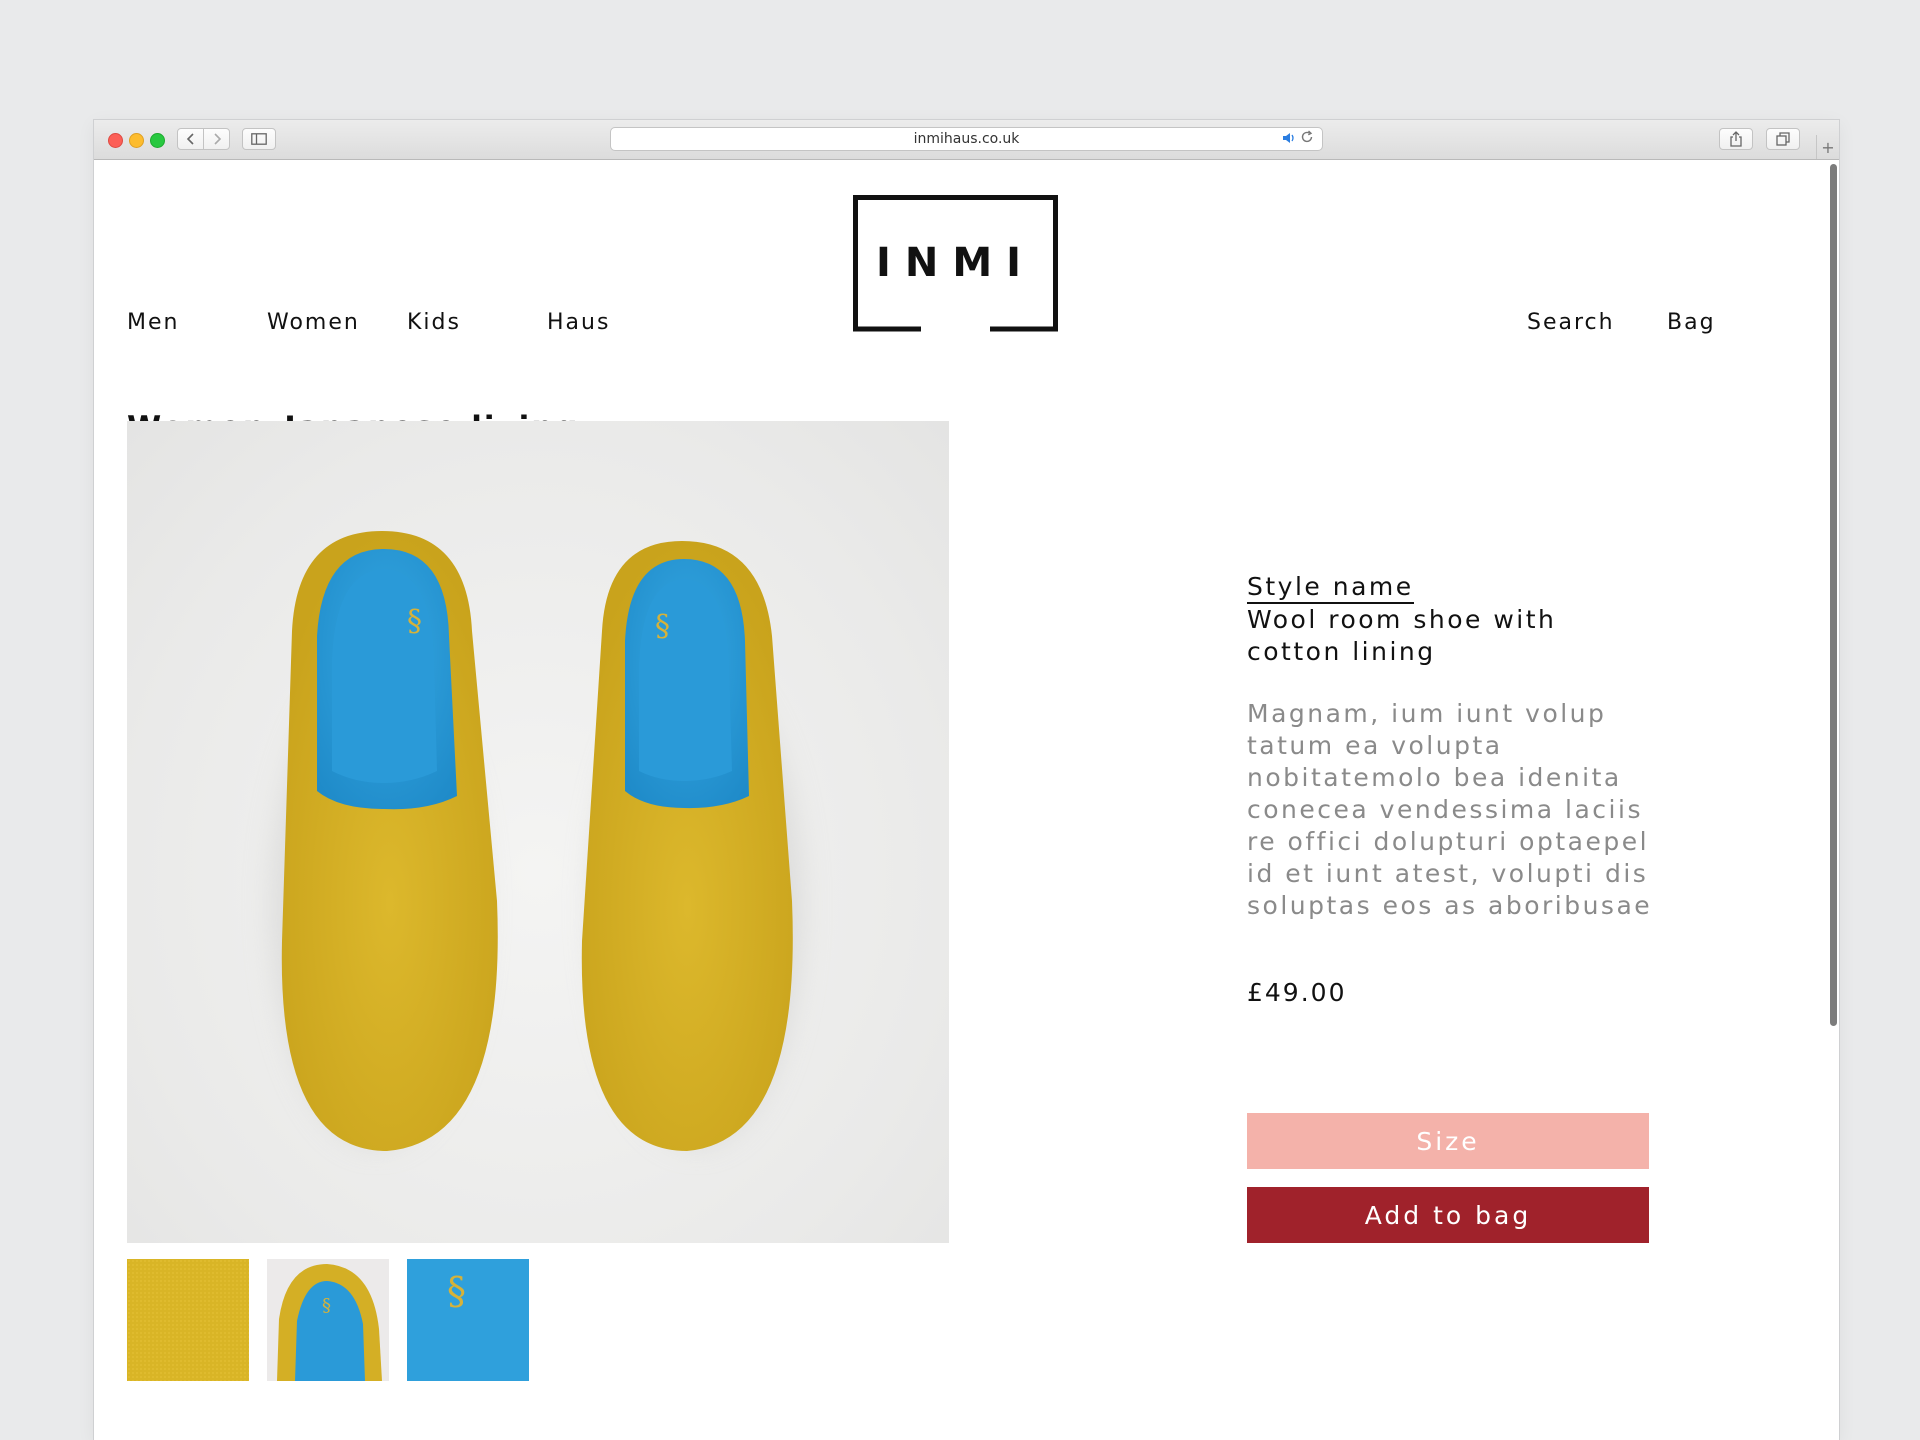 This screenshot has width=1920, height=1440. What do you see at coordinates (1402, 635) in the screenshot?
I see `style-name-value: Wool room shoe with cotton lining` at bounding box center [1402, 635].